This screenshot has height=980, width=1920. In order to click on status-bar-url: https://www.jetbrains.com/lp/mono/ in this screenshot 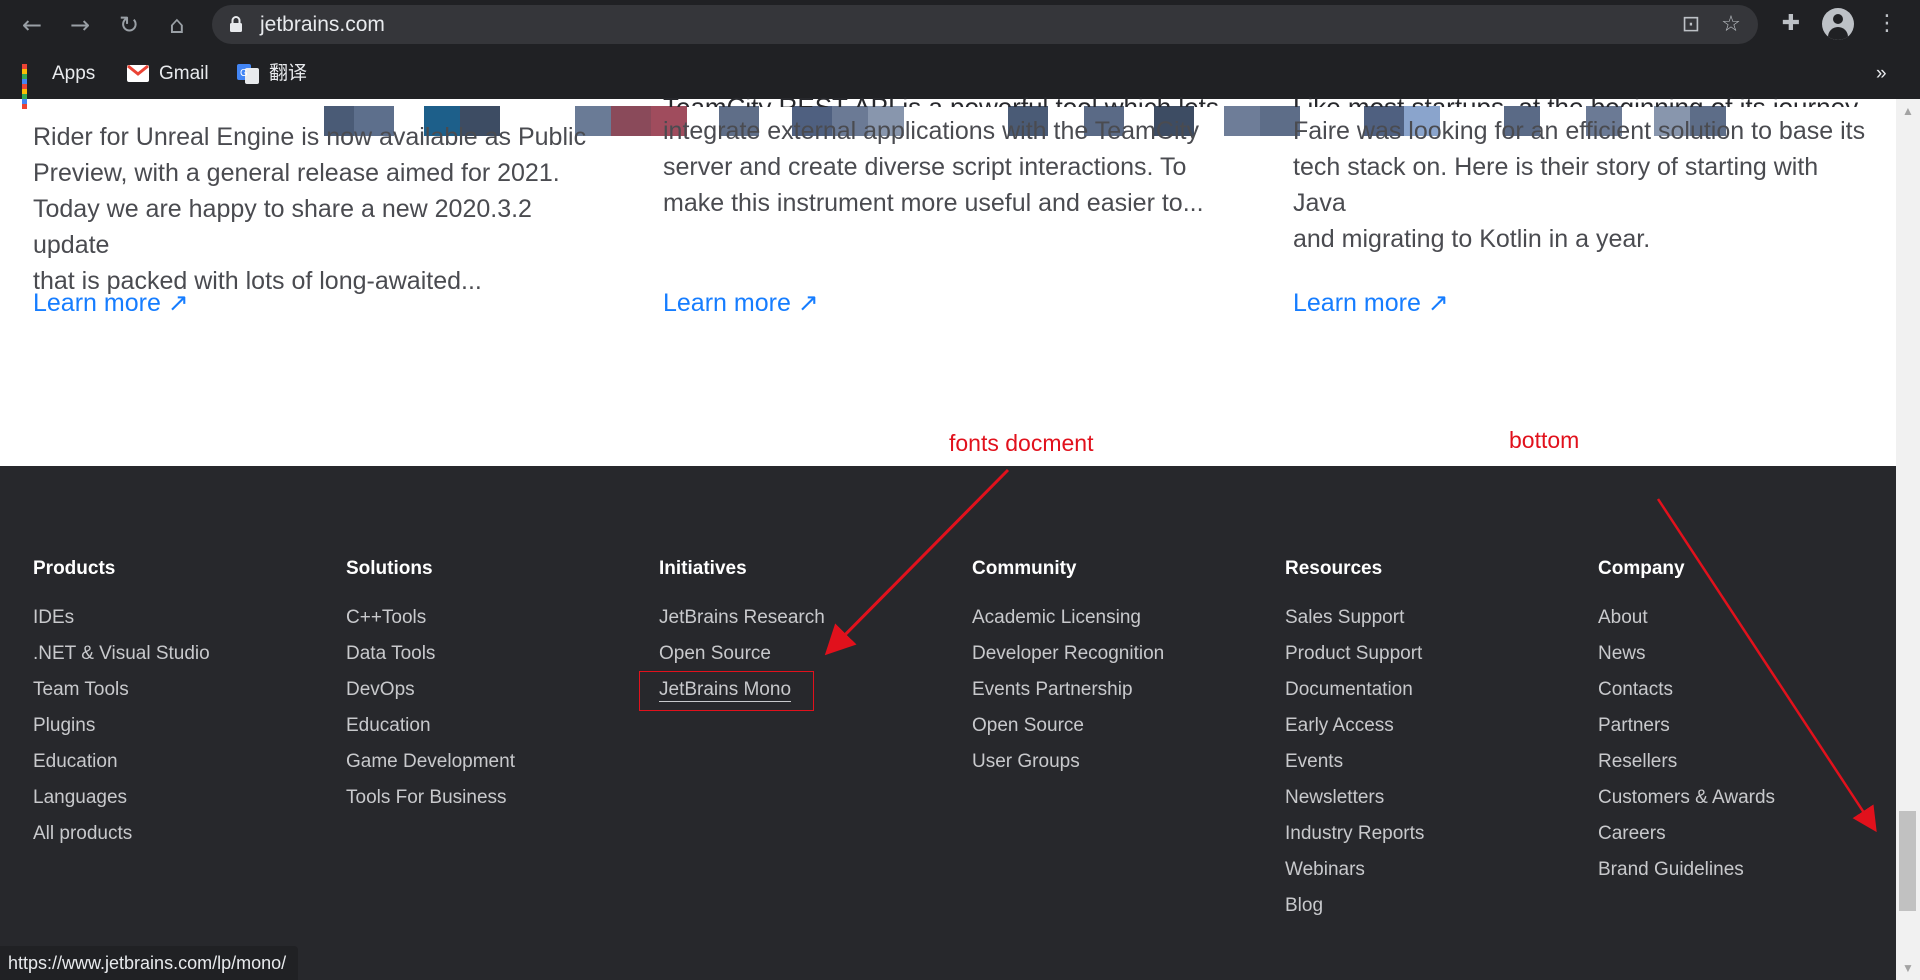, I will do `click(149, 963)`.